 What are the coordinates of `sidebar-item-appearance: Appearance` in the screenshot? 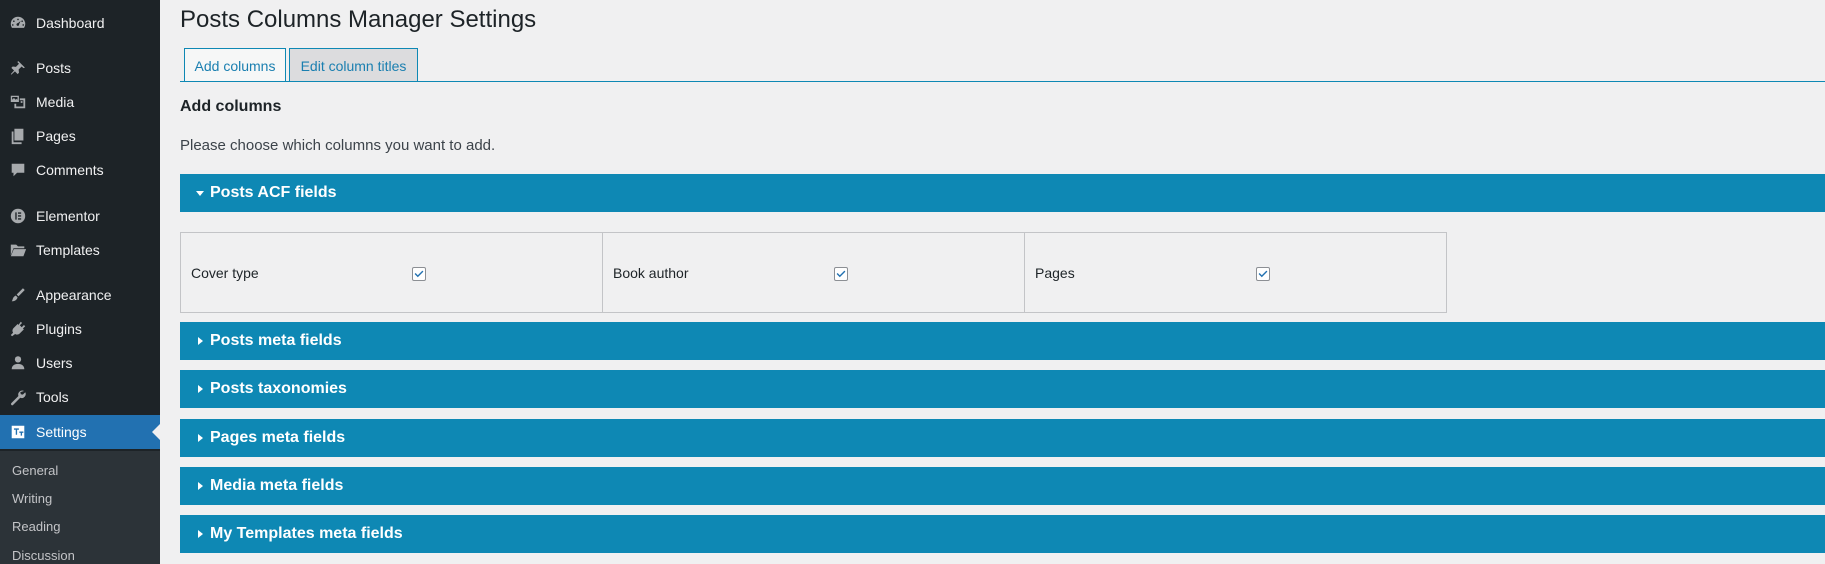 It's located at (80, 295).